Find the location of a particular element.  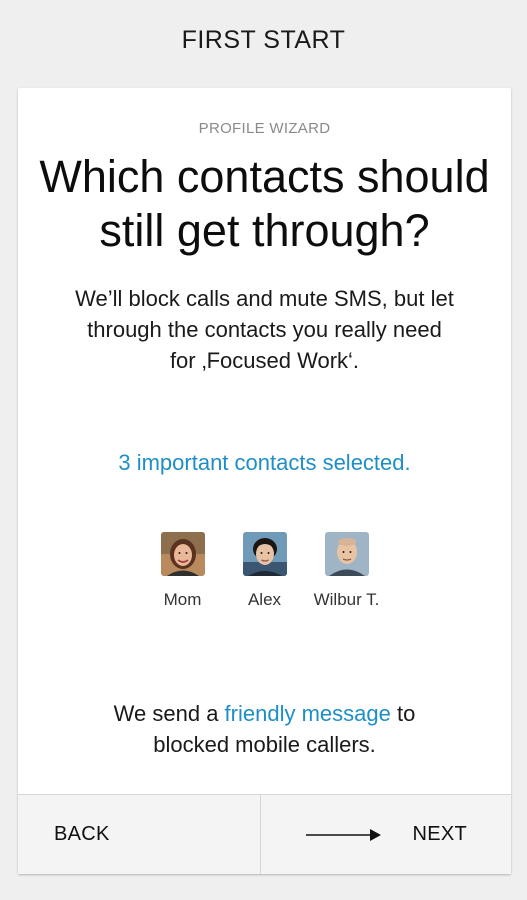

note-prefix: We send a is located at coordinates (169, 713).